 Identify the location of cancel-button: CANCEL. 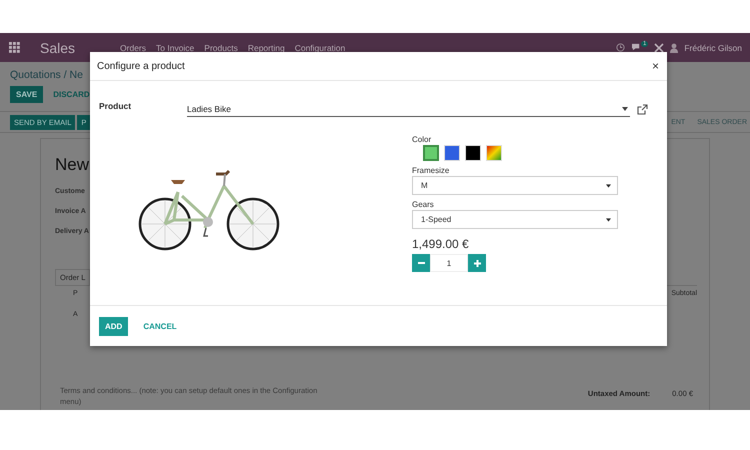
(160, 326).